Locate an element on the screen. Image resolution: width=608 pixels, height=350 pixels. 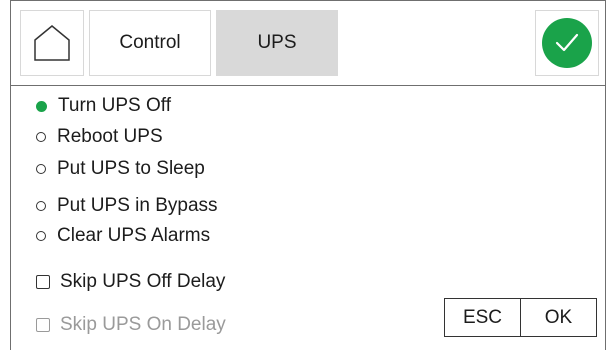
home-icon is located at coordinates (52, 43).